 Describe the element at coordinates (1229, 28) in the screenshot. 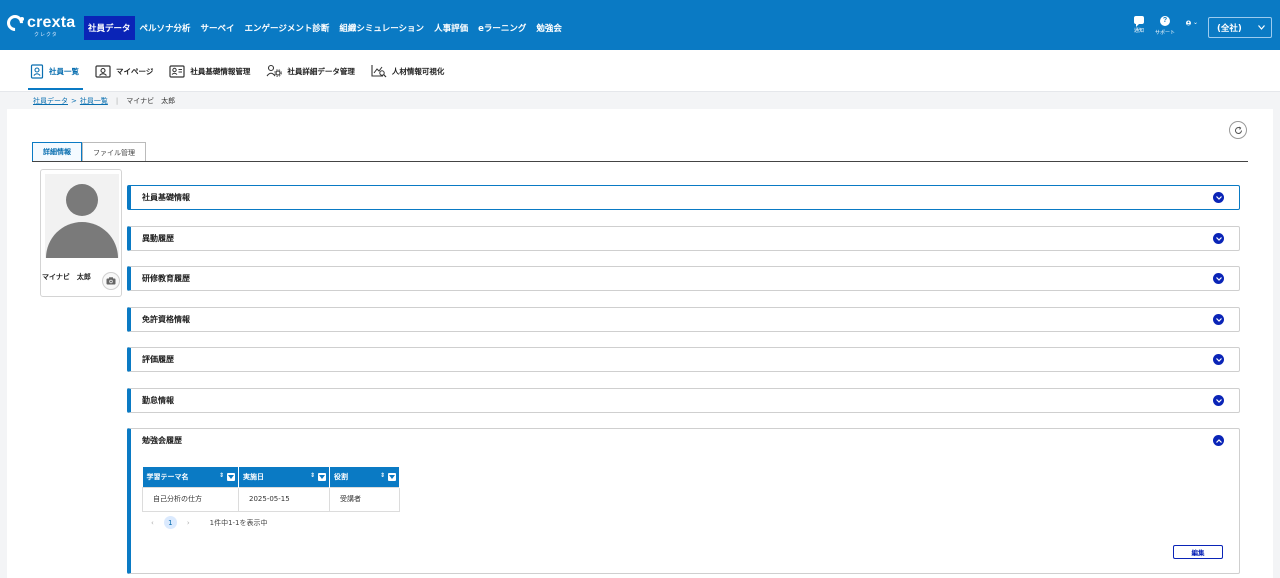

I see `company-select-value: (全社)` at that location.